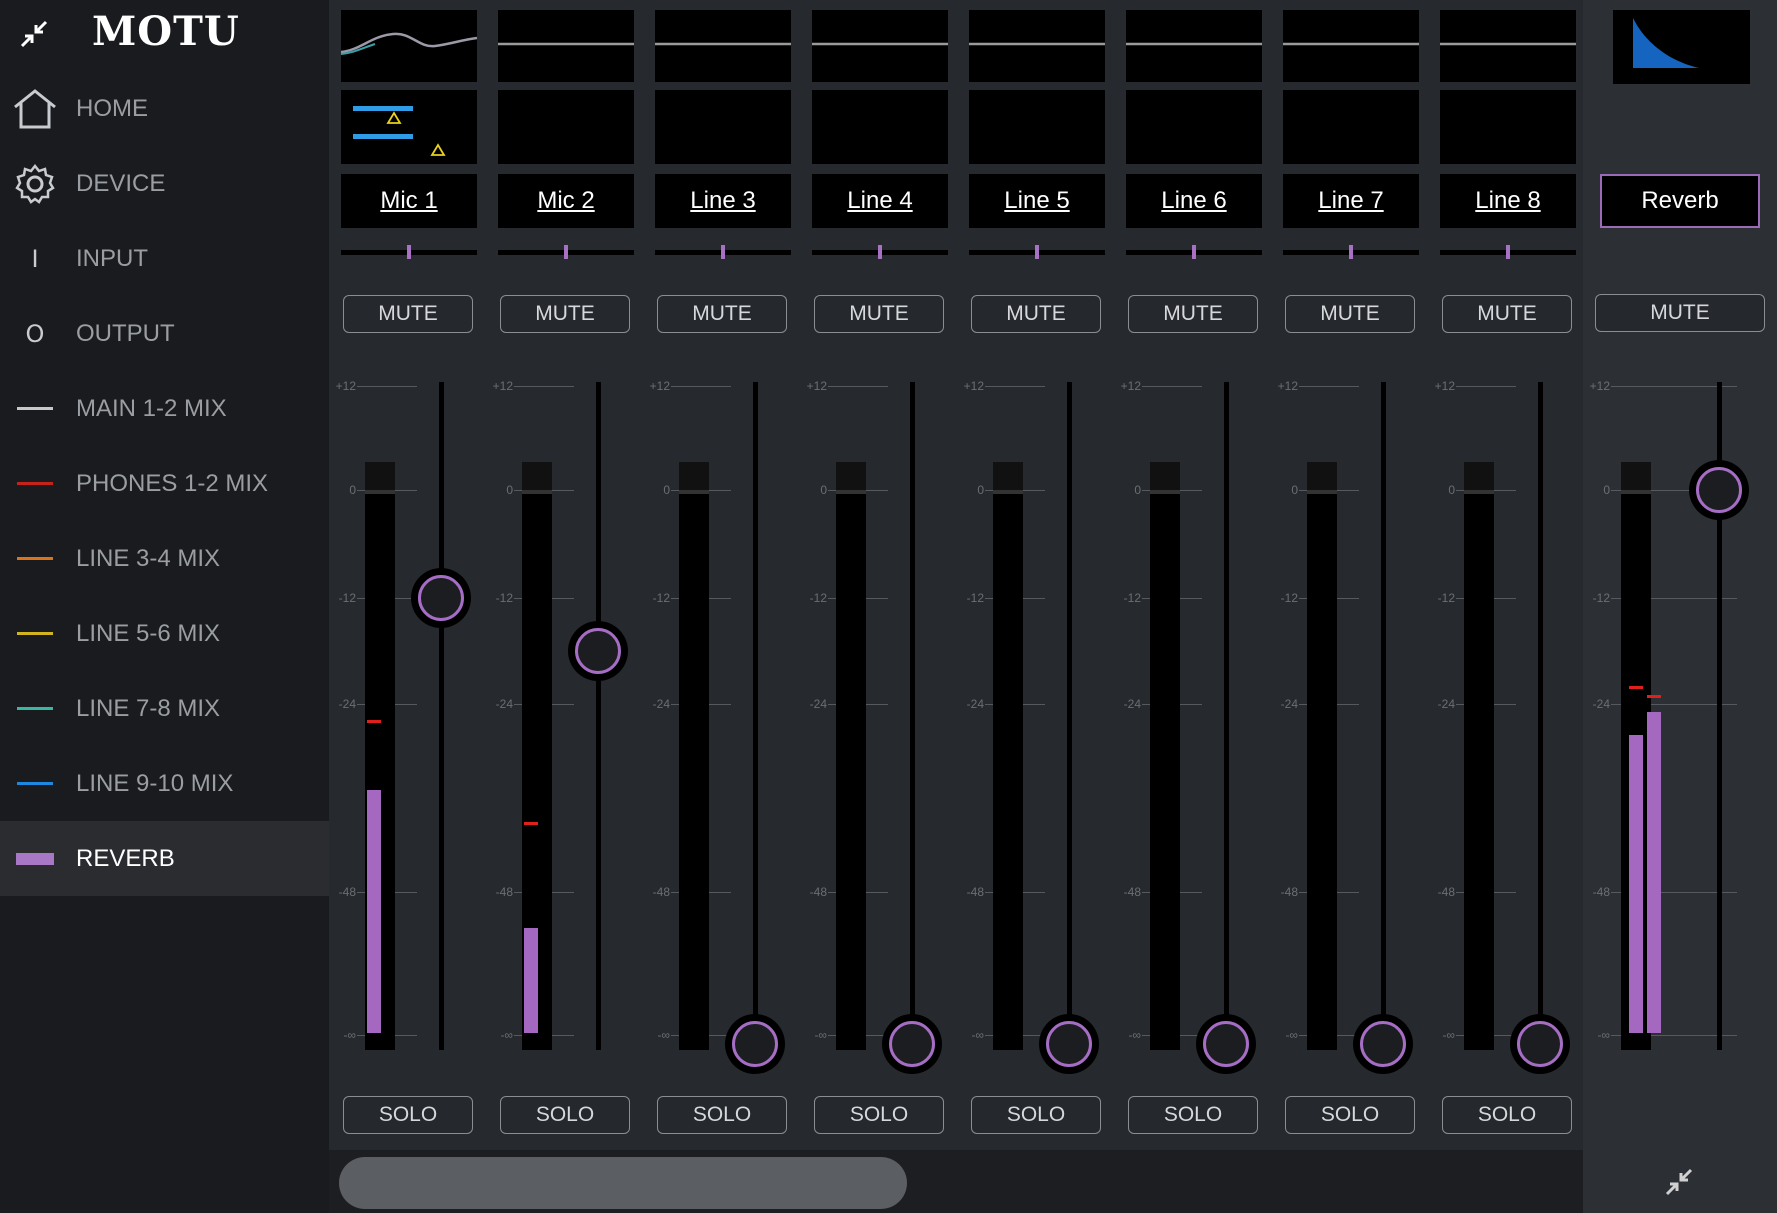  I want to click on sidebar-item-label: OUTPUT, so click(125, 333).